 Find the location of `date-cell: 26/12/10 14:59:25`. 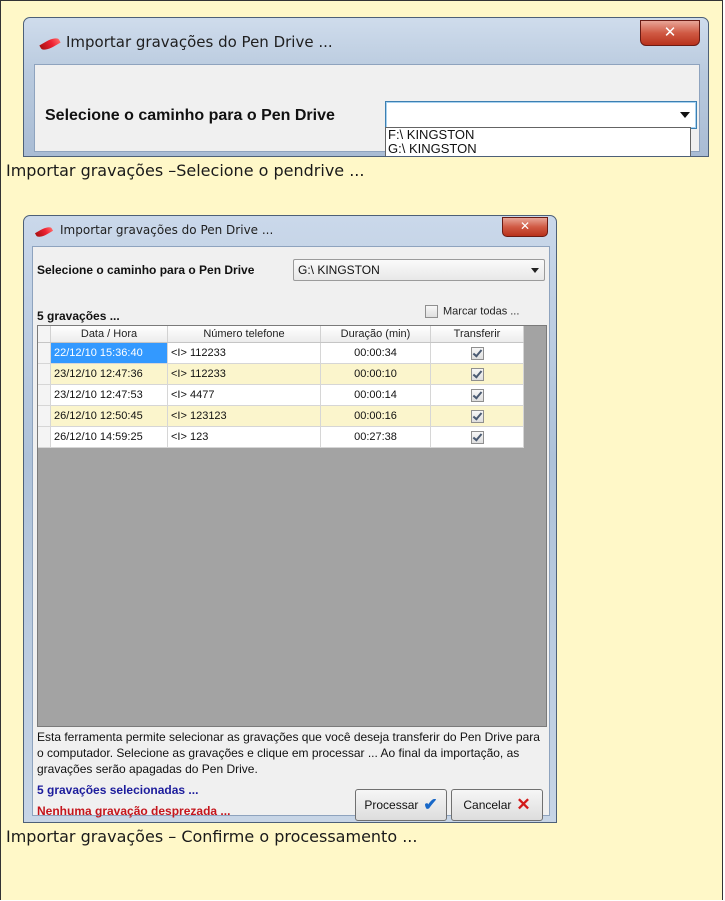

date-cell: 26/12/10 14:59:25 is located at coordinates (109, 437).